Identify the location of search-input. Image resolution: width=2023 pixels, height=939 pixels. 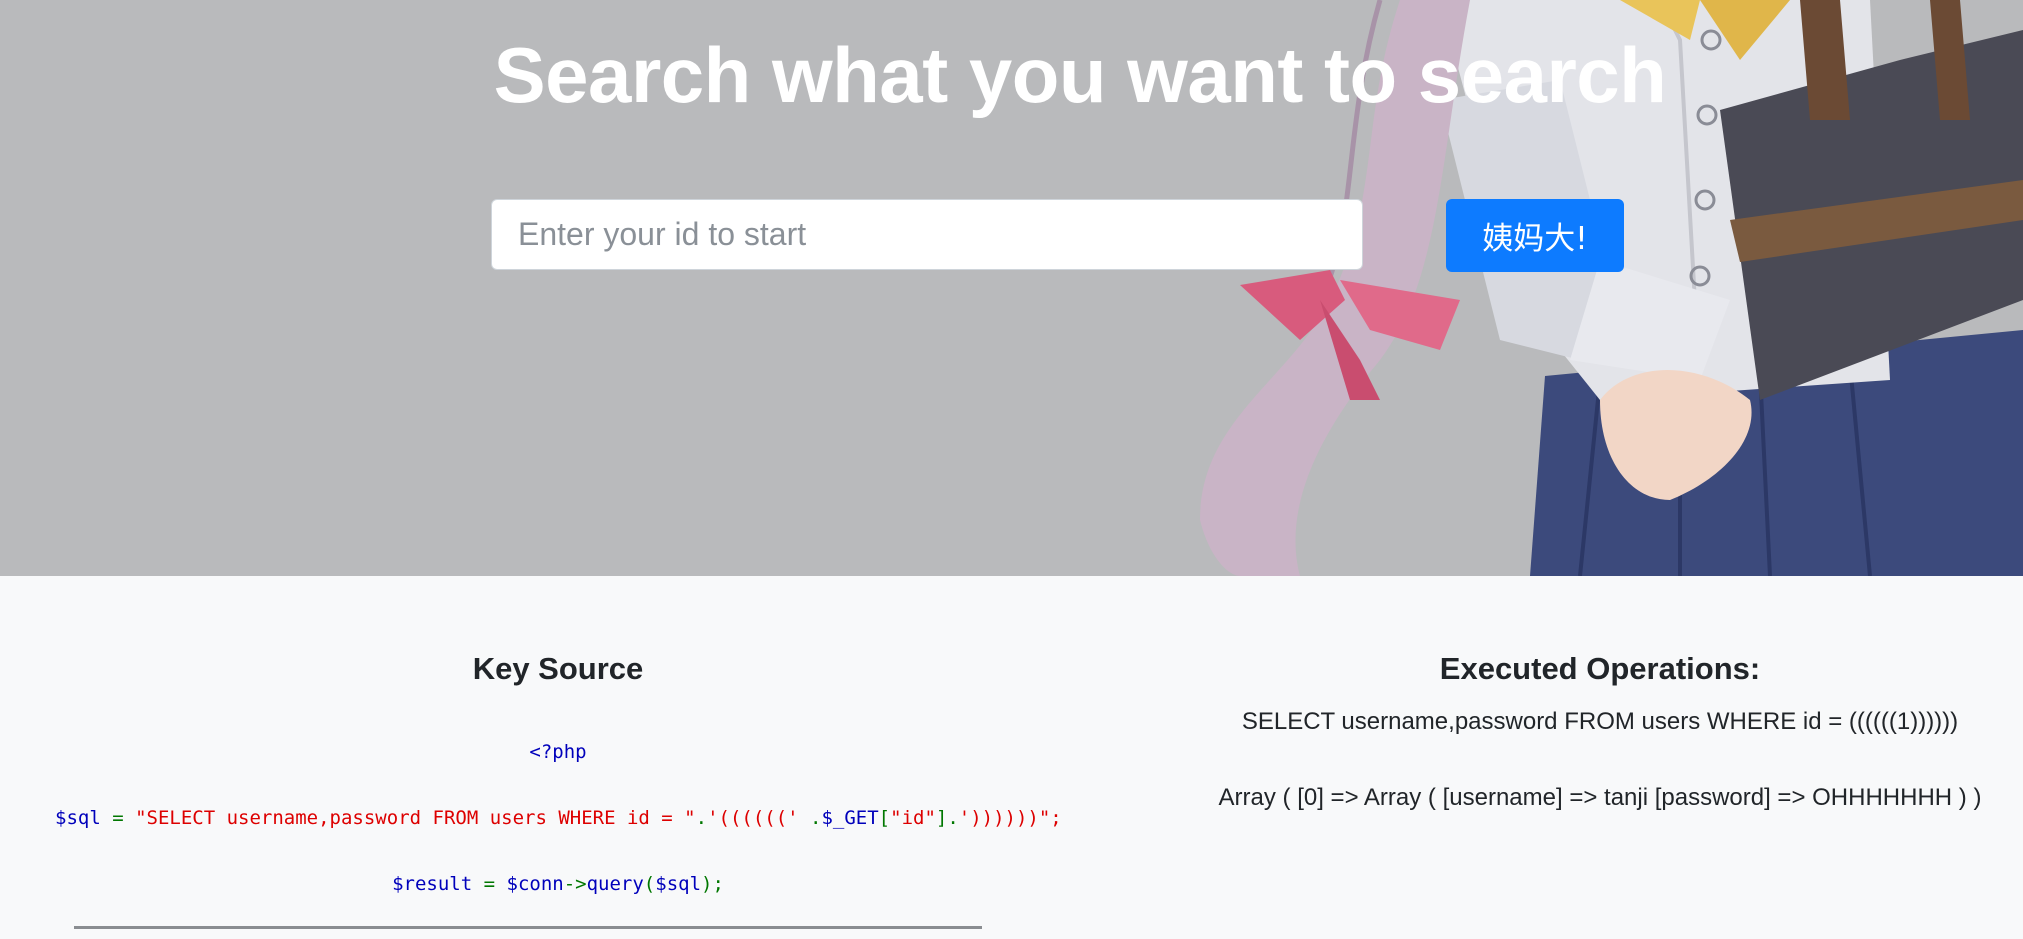
(927, 234).